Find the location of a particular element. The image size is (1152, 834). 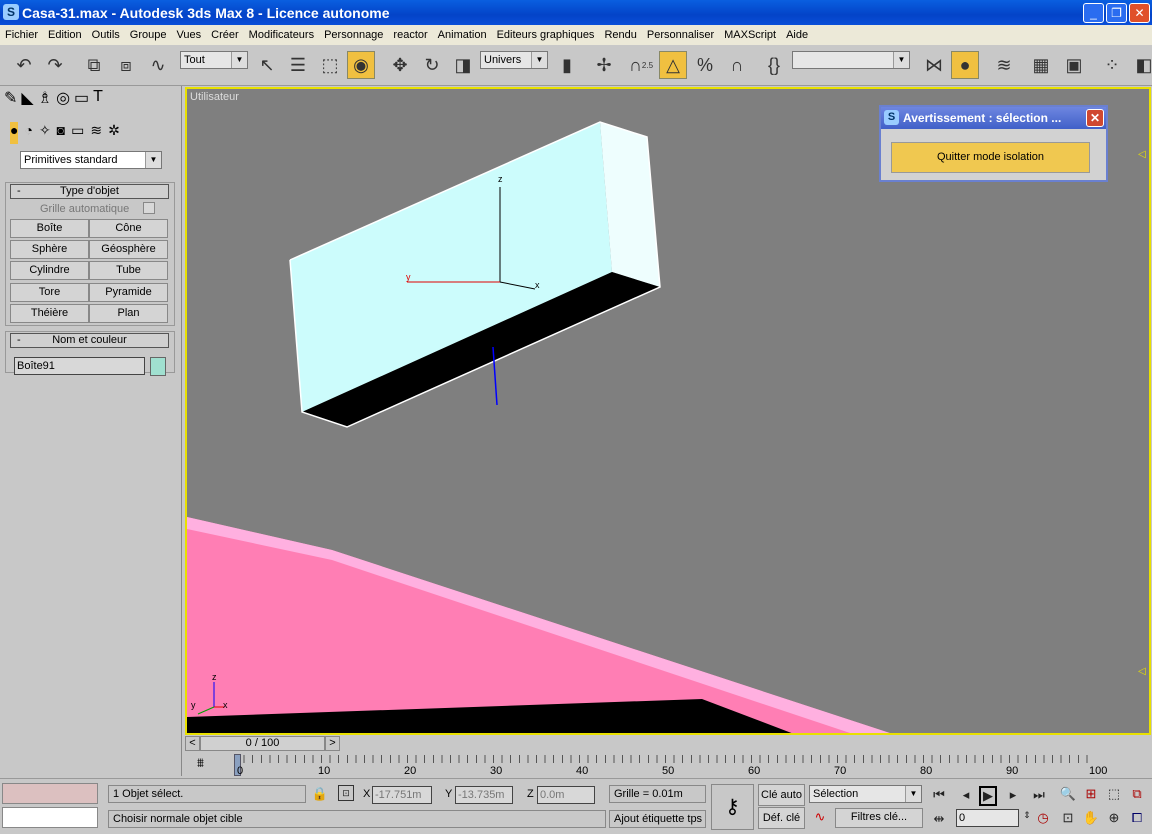

shapes-icon: ◔ is located at coordinates (28, 133).